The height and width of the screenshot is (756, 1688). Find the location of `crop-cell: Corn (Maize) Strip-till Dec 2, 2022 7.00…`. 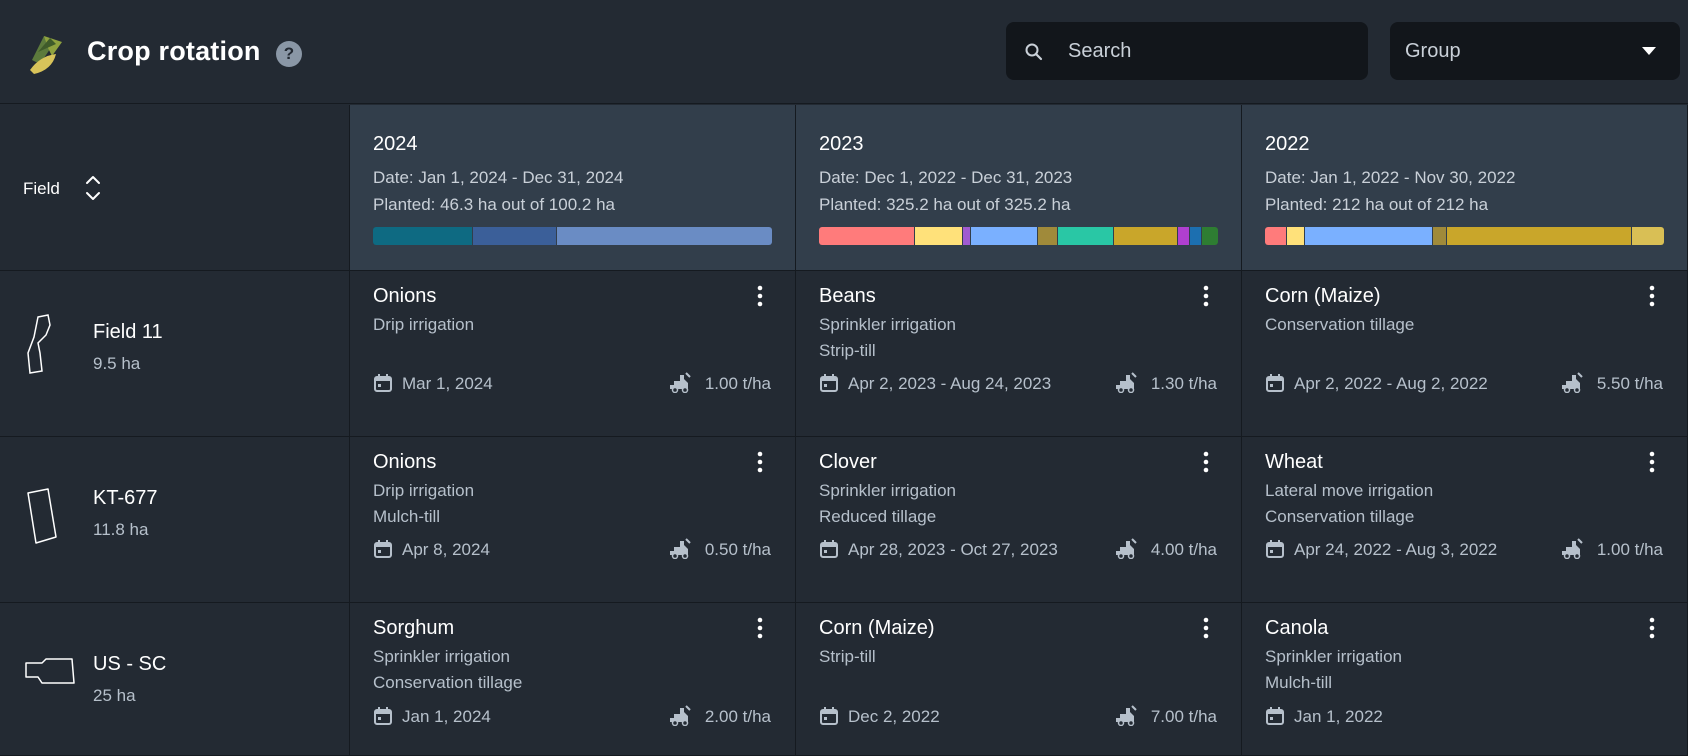

crop-cell: Corn (Maize) Strip-till Dec 2, 2022 7.00… is located at coordinates (1019, 679).